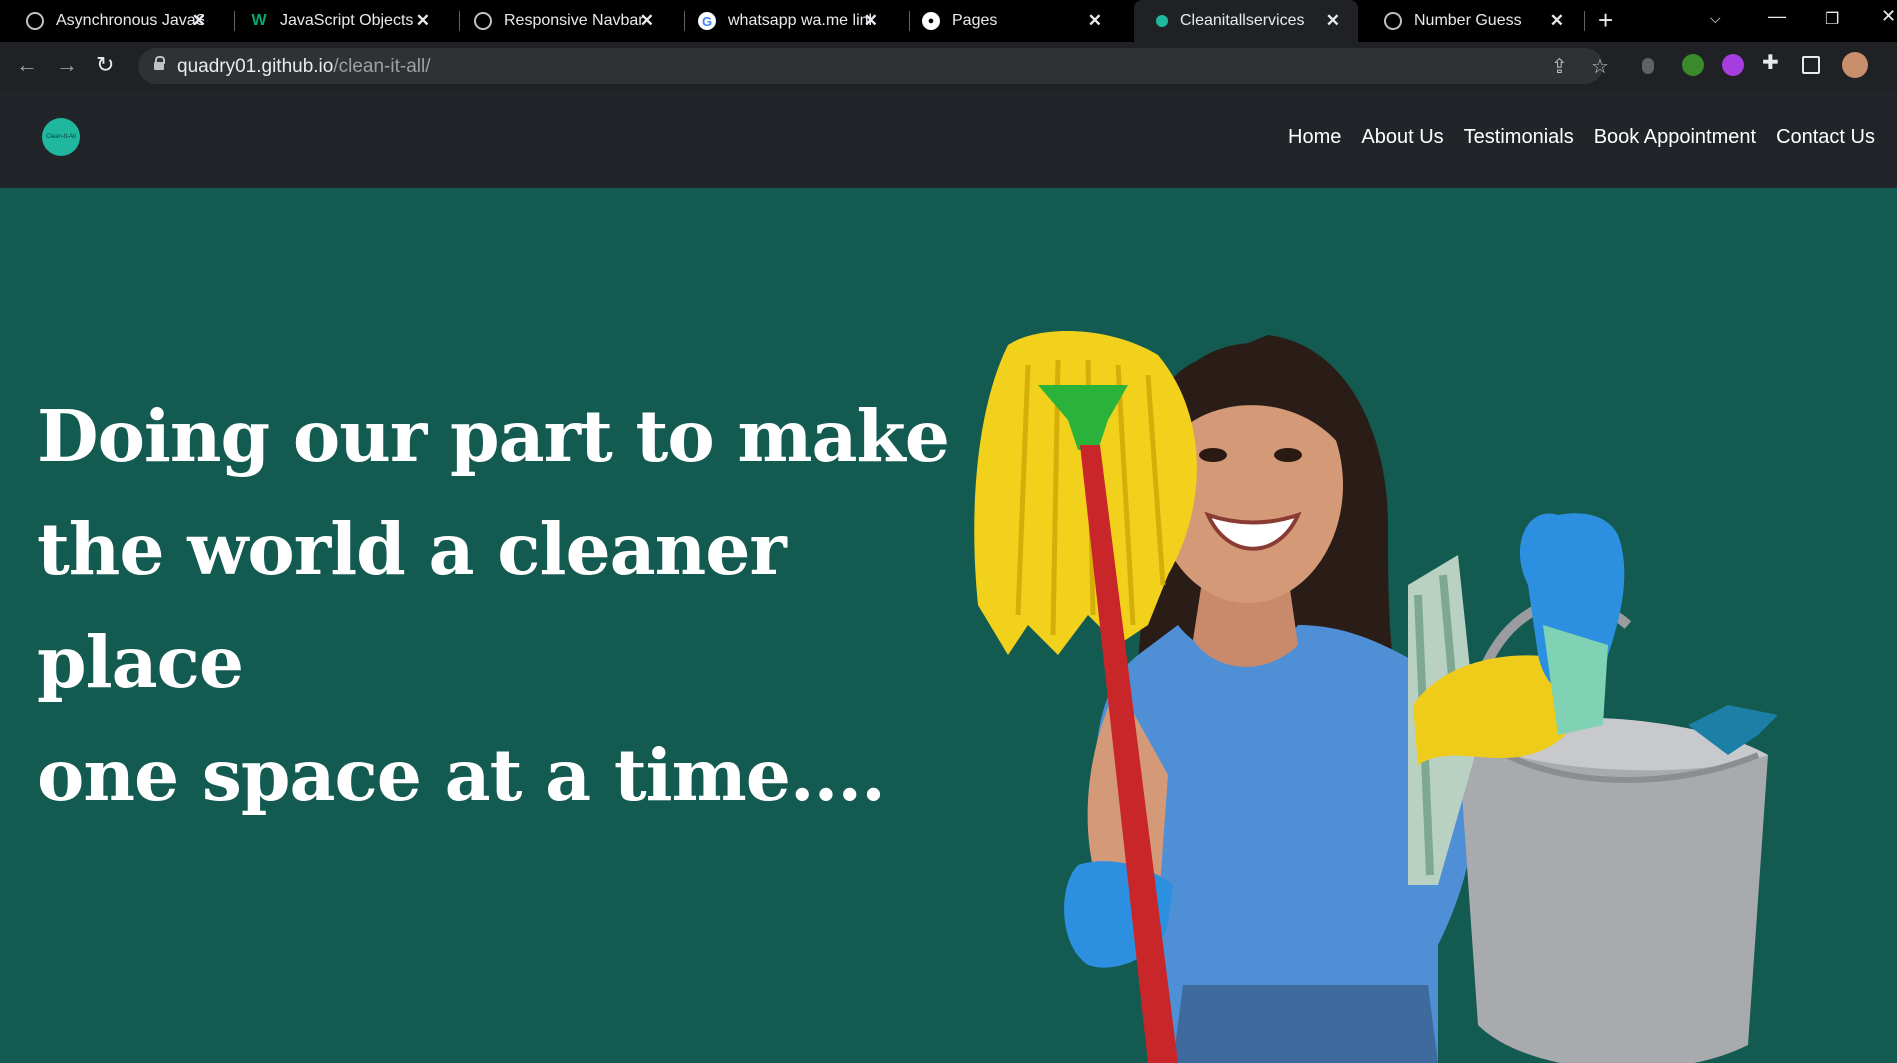 This screenshot has width=1897, height=1063. What do you see at coordinates (304, 66) in the screenshot?
I see `url-text: quadry01.github.io/clean-it-all/` at bounding box center [304, 66].